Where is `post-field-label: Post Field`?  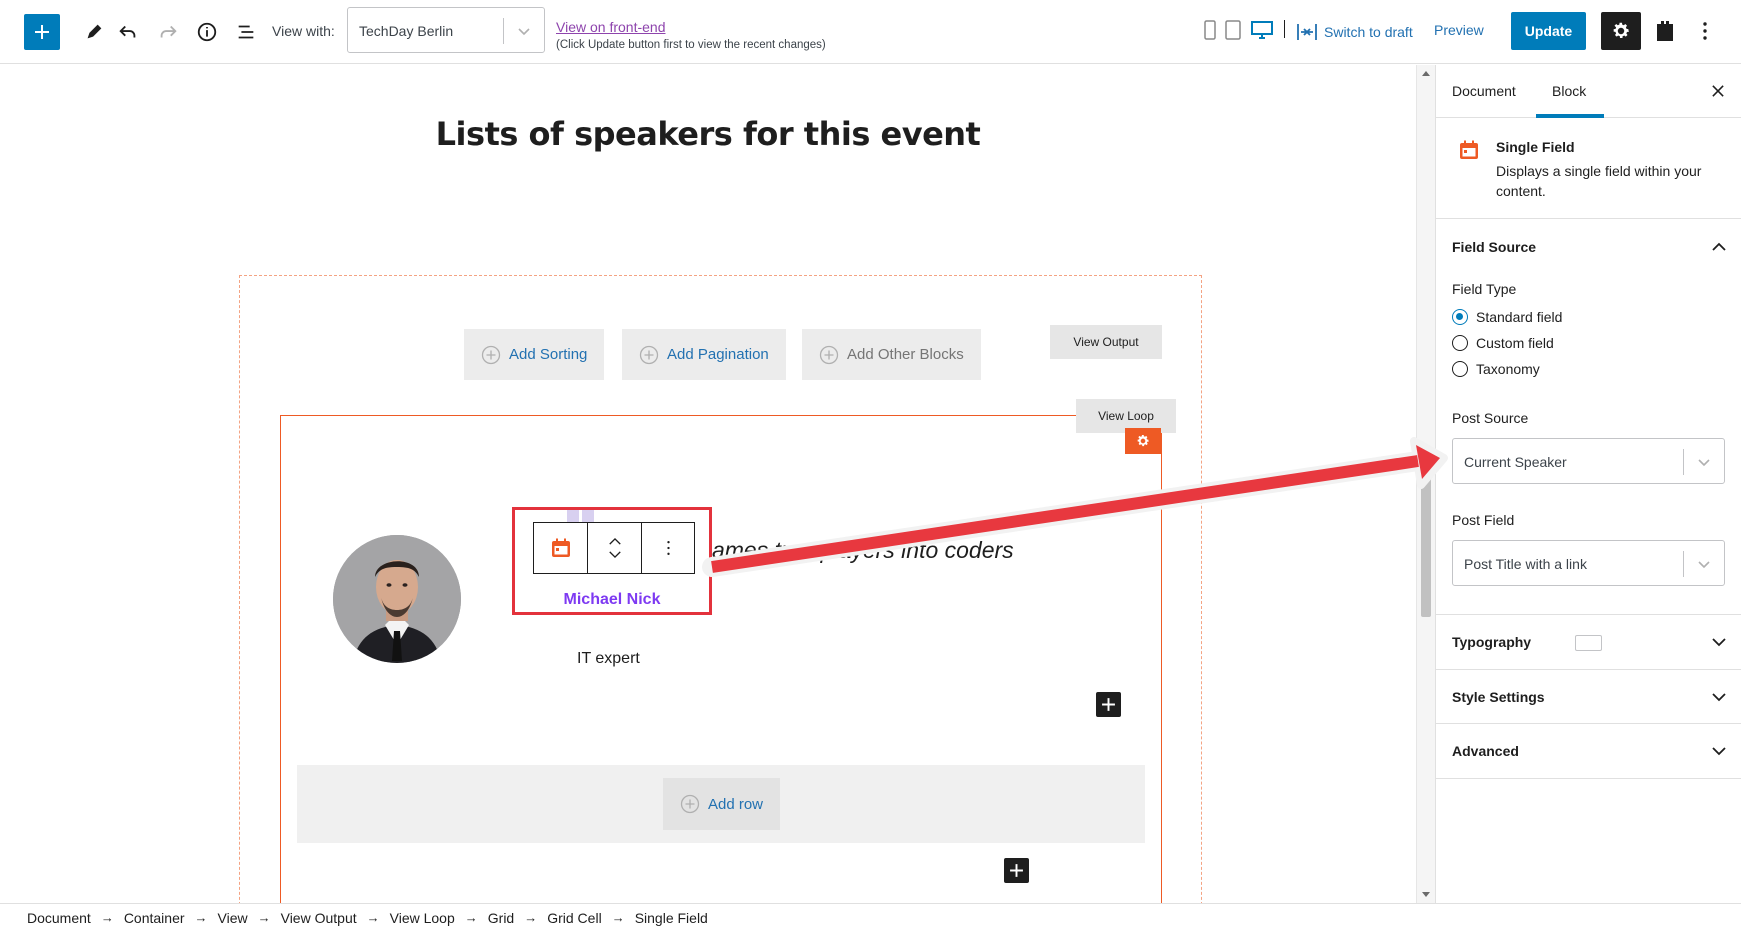
post-field-label: Post Field is located at coordinates (1483, 520).